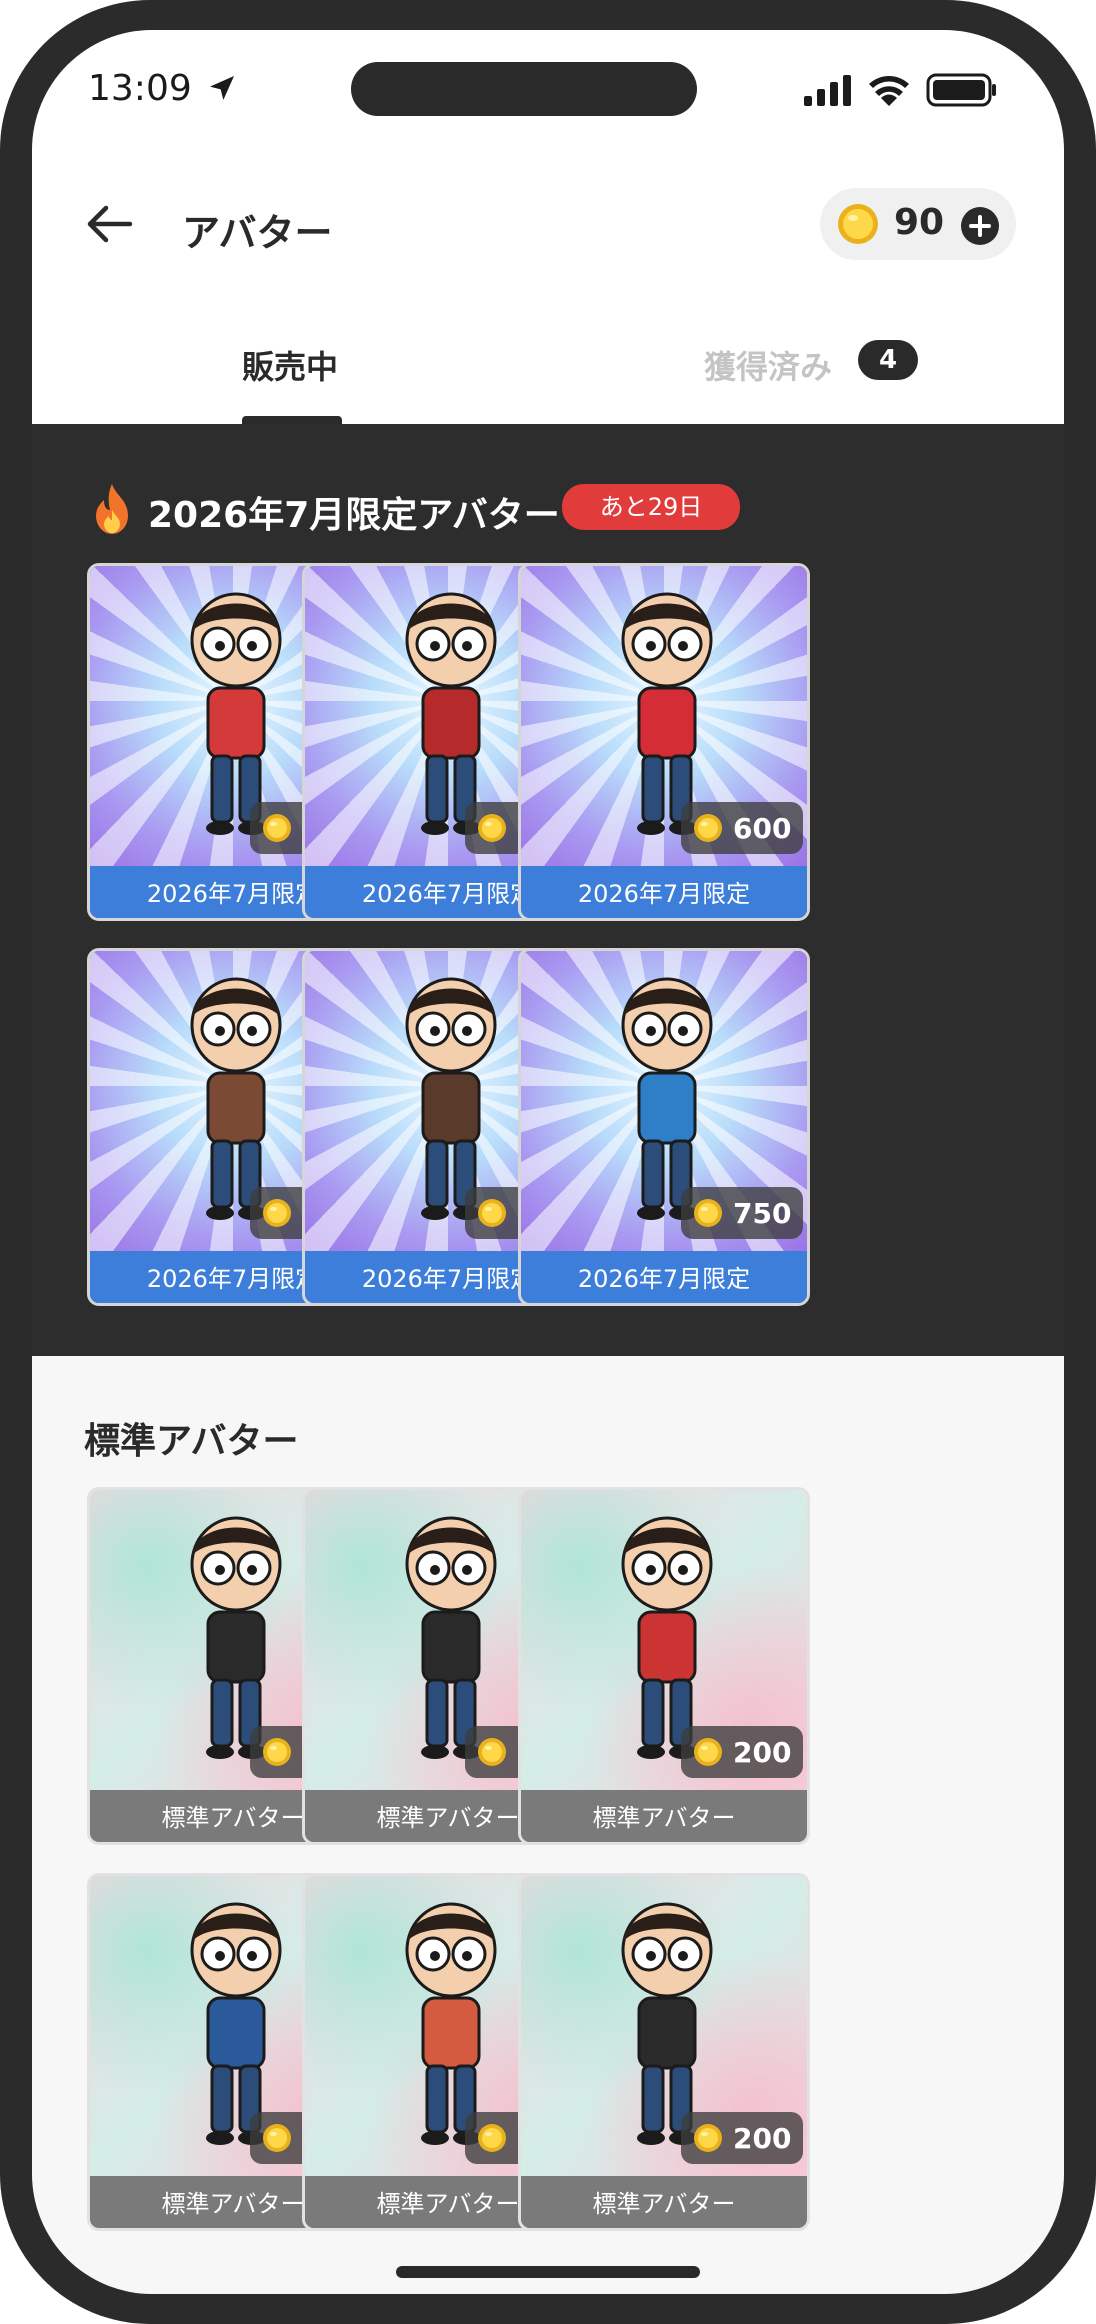 This screenshot has width=1096, height=2324. I want to click on signal-icon, so click(827, 90).